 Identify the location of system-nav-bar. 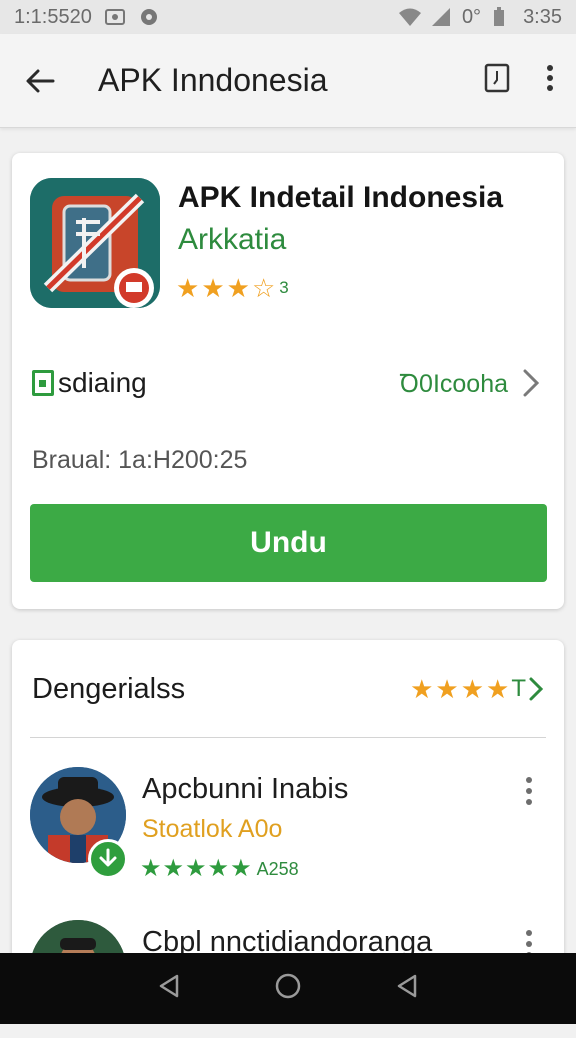
(288, 988).